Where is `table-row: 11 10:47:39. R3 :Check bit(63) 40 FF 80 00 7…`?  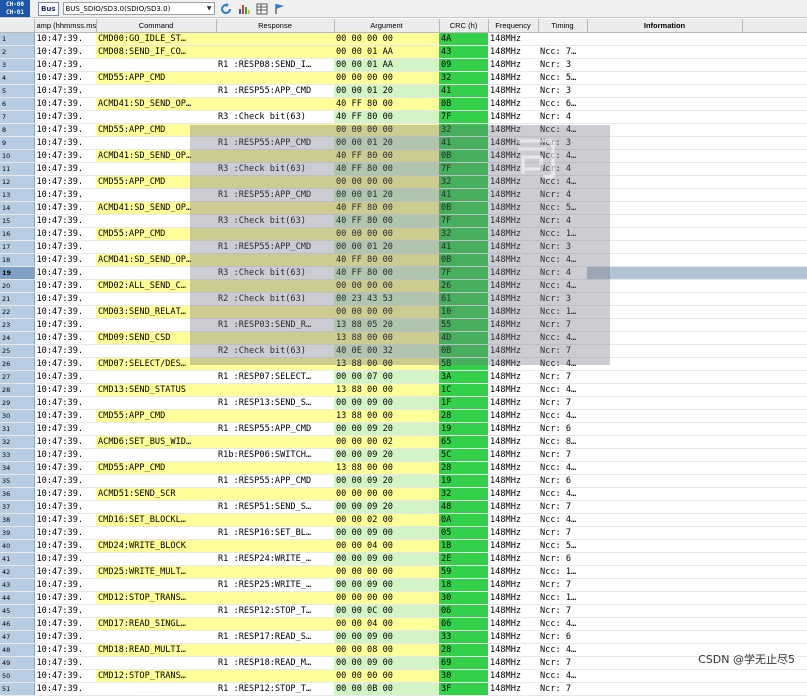 table-row: 11 10:47:39. R3 :Check bit(63) 40 FF 80 00 7… is located at coordinates (403, 169).